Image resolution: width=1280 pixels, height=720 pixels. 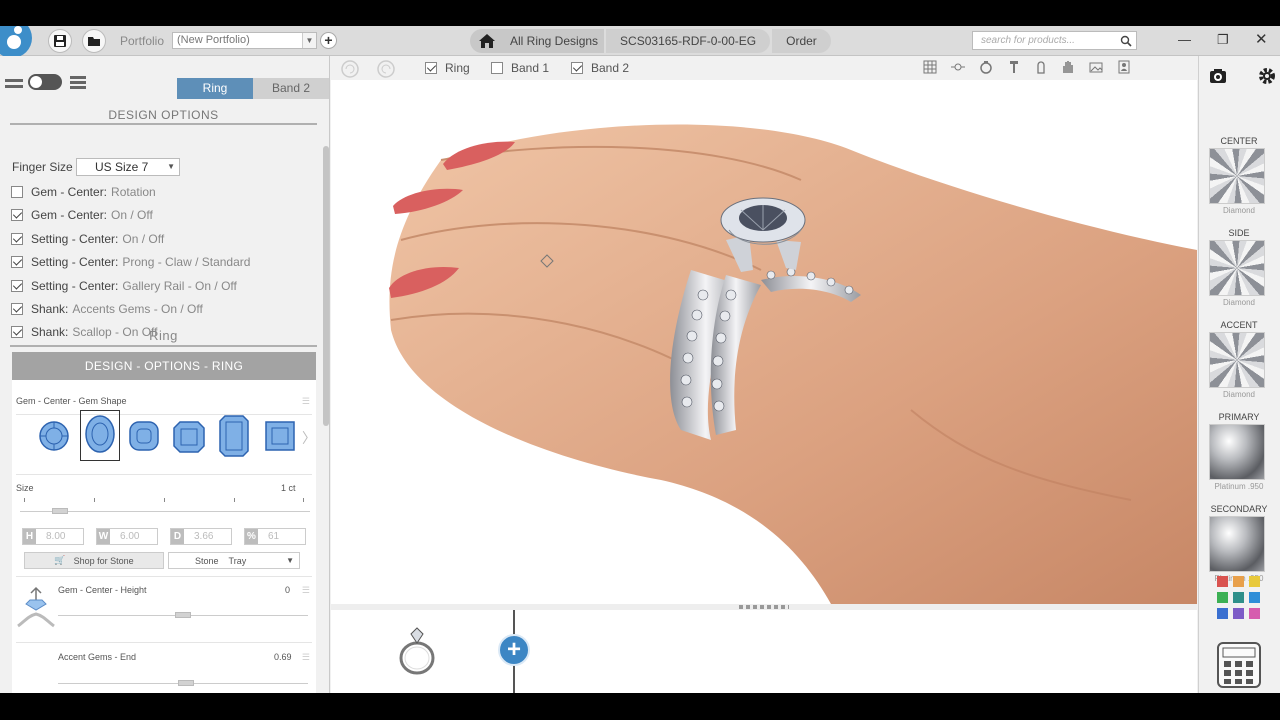 I want to click on gem-shape-oval, so click(x=100, y=434).